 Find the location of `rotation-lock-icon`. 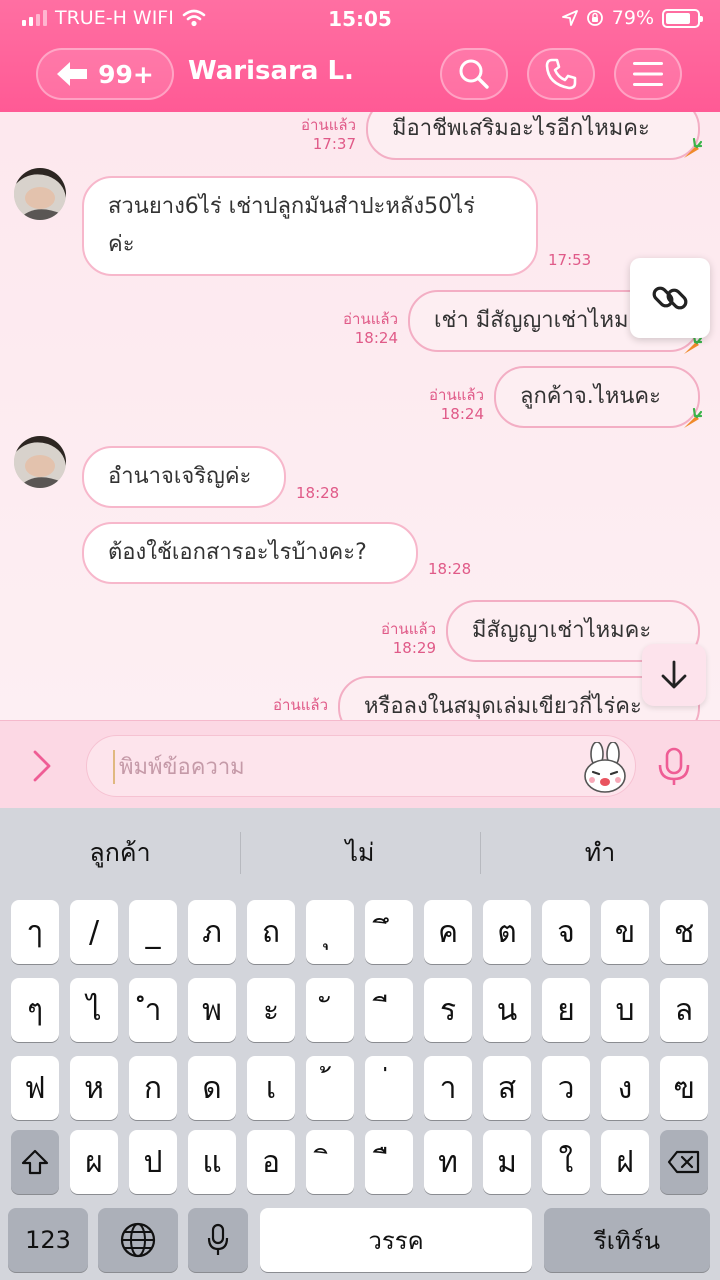

rotation-lock-icon is located at coordinates (594, 18).